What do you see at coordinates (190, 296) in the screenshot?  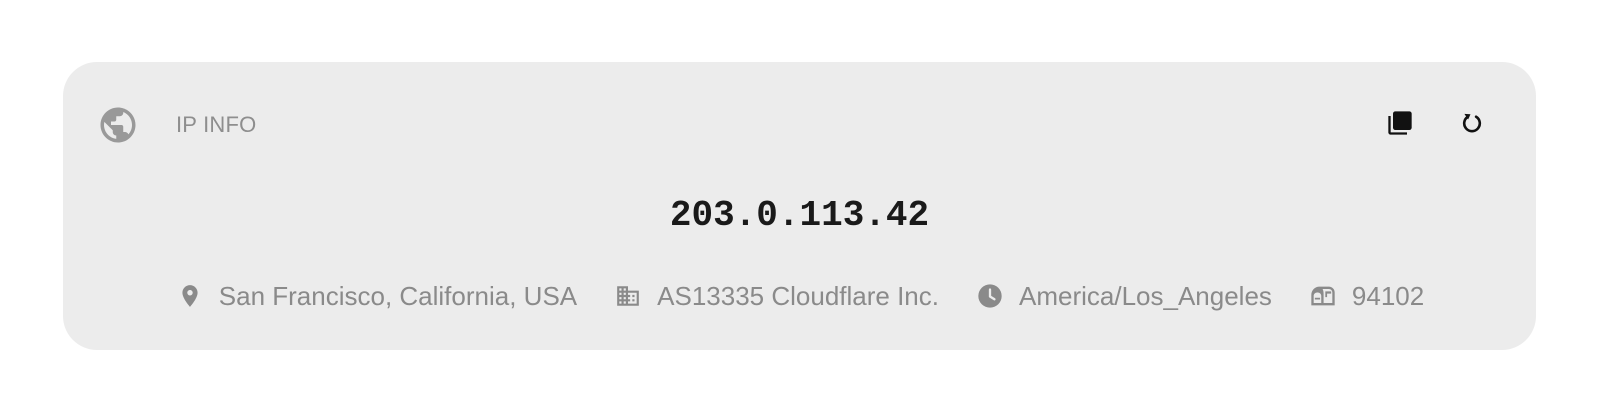 I see `location-pin-icon` at bounding box center [190, 296].